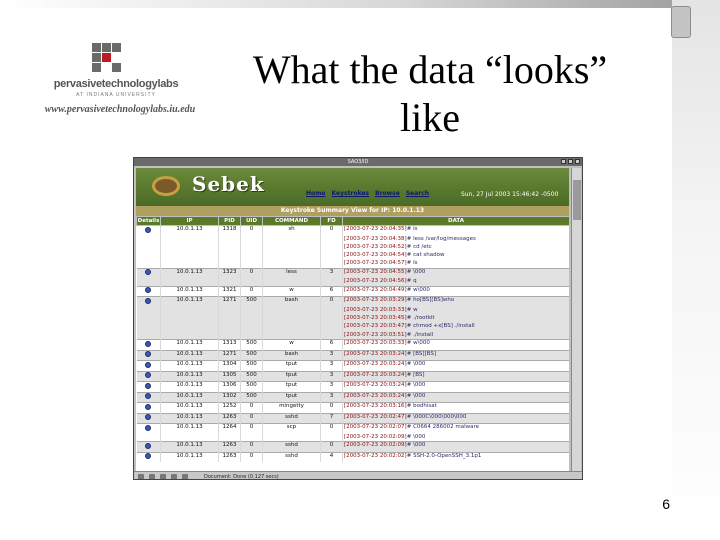  What do you see at coordinates (291, 273) in the screenshot?
I see `command-cell: less` at bounding box center [291, 273].